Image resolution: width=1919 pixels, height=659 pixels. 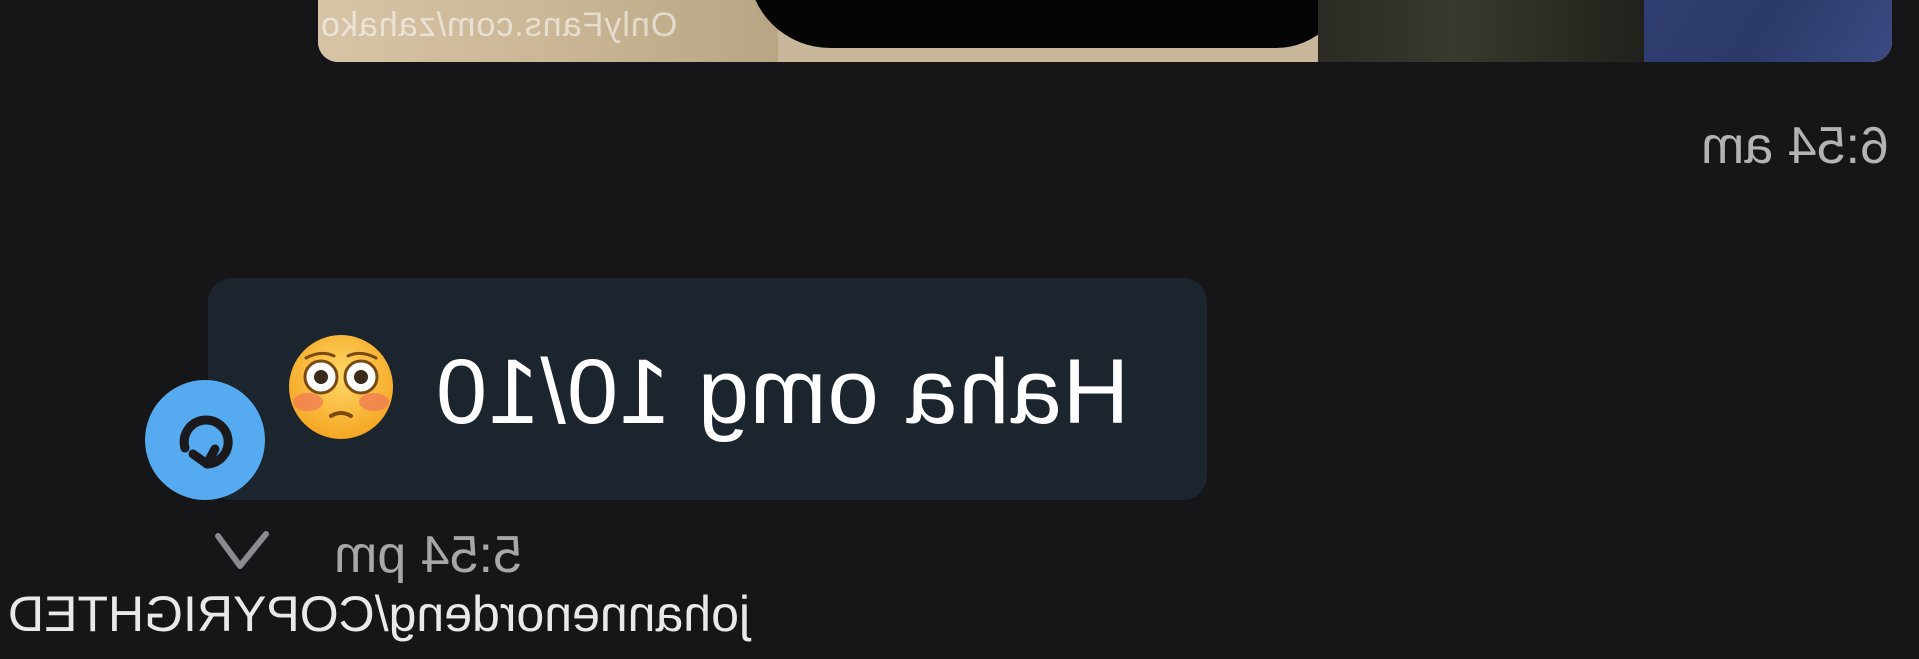 I want to click on reply-timestamp: 5:54 pm, so click(x=428, y=555).